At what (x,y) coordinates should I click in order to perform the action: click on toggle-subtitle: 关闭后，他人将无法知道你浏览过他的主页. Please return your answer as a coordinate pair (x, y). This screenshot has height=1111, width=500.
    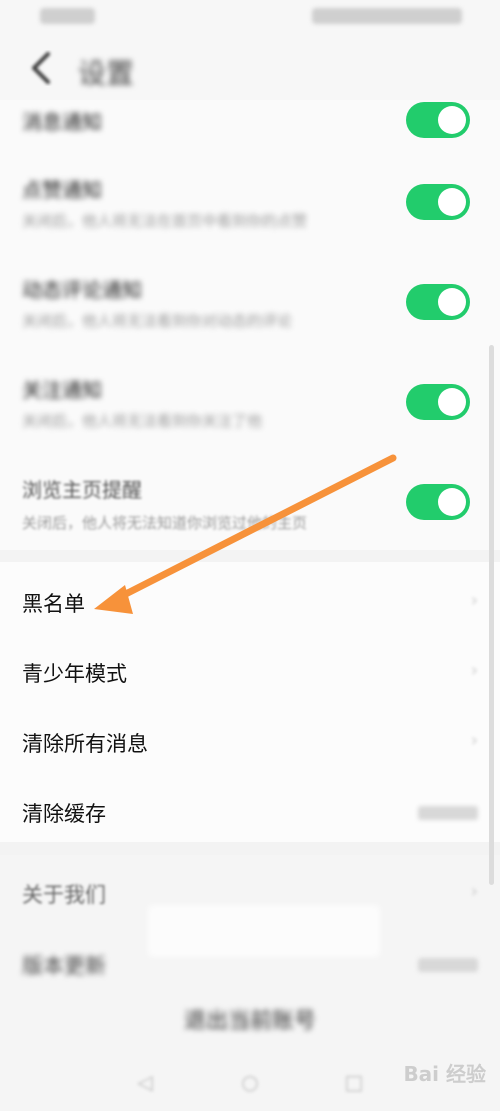
    Looking at the image, I should click on (165, 523).